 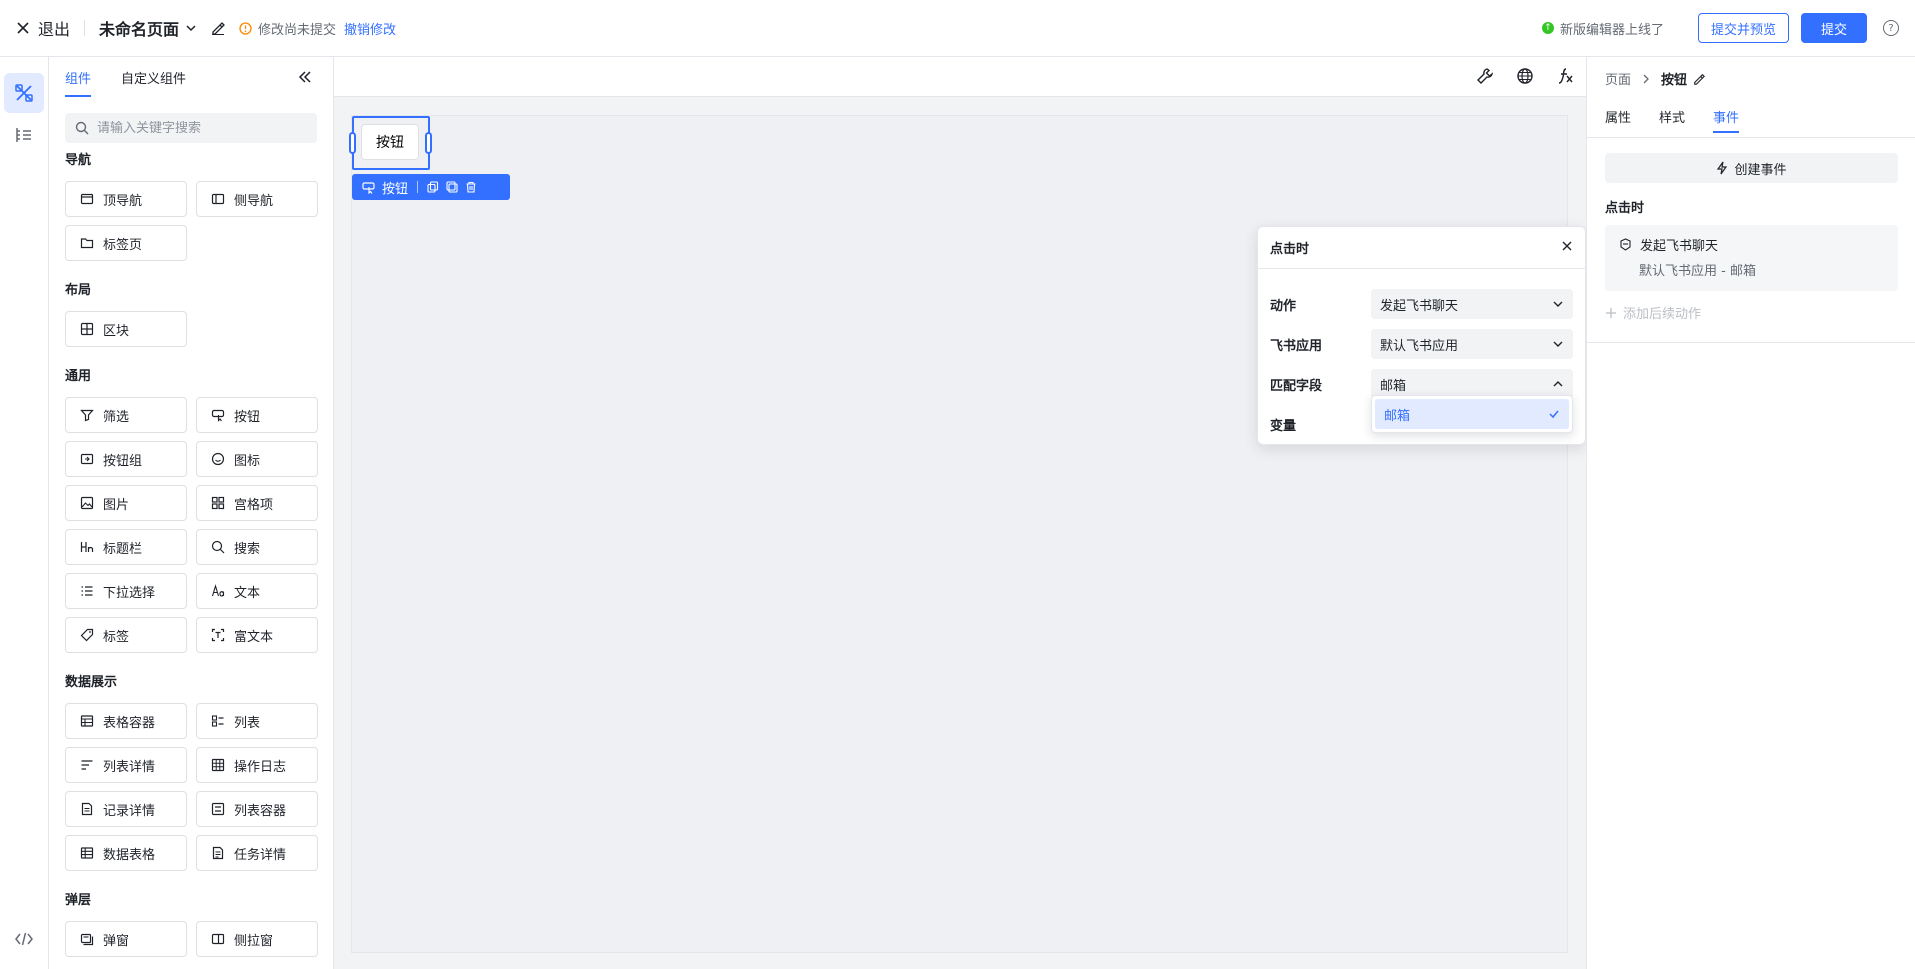 I want to click on text-icon, so click(x=218, y=591).